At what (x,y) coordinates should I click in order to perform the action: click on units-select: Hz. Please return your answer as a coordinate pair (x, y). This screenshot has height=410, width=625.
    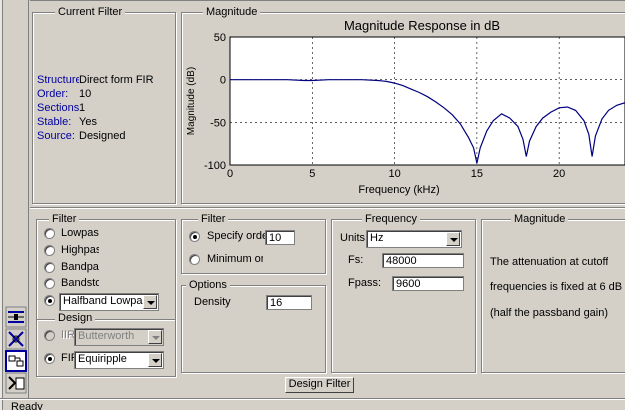
    Looking at the image, I should click on (414, 239).